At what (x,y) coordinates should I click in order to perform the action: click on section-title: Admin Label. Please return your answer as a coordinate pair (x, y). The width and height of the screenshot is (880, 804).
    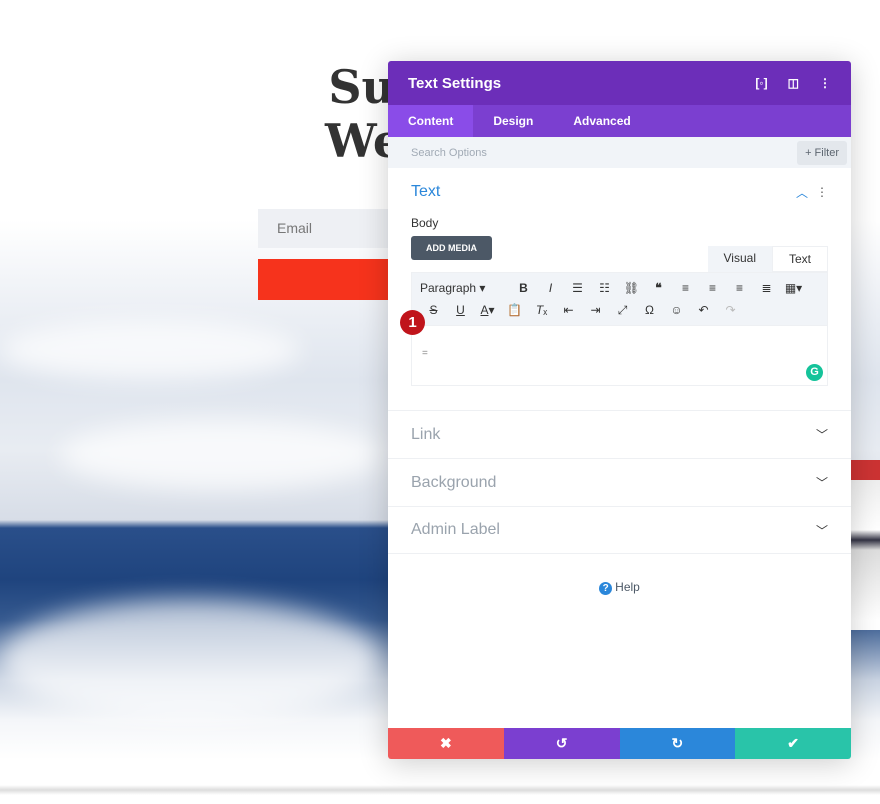
    Looking at the image, I should click on (455, 529).